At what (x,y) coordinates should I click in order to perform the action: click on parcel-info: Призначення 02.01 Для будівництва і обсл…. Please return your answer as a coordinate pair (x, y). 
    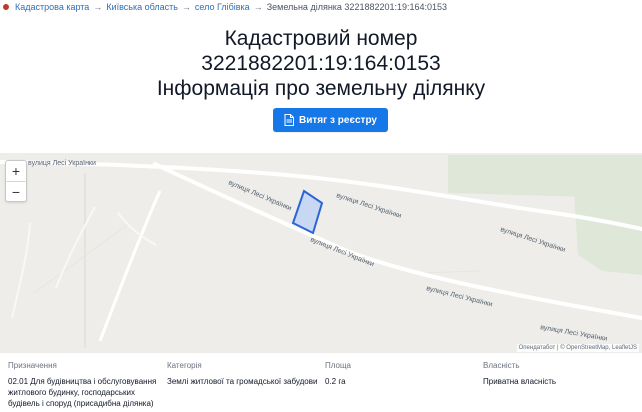
    Looking at the image, I should click on (321, 386).